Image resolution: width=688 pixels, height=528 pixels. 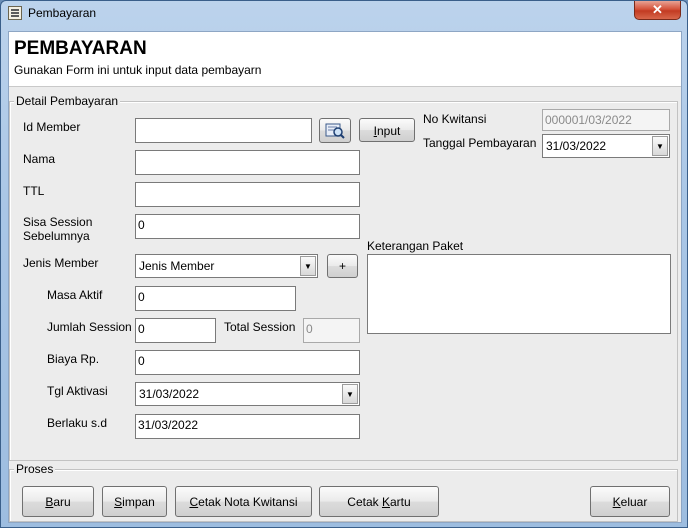 I want to click on input-button-label: nput, so click(x=388, y=131).